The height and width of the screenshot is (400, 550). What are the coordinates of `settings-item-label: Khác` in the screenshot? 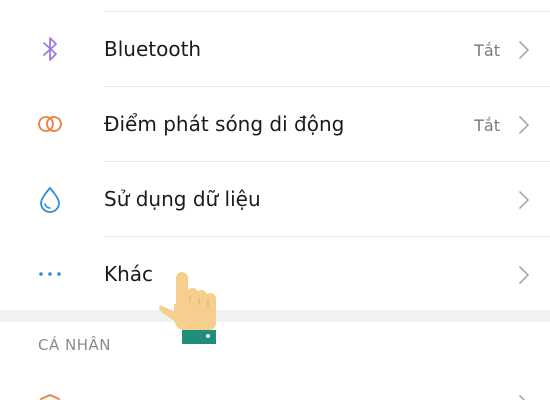 It's located at (129, 274).